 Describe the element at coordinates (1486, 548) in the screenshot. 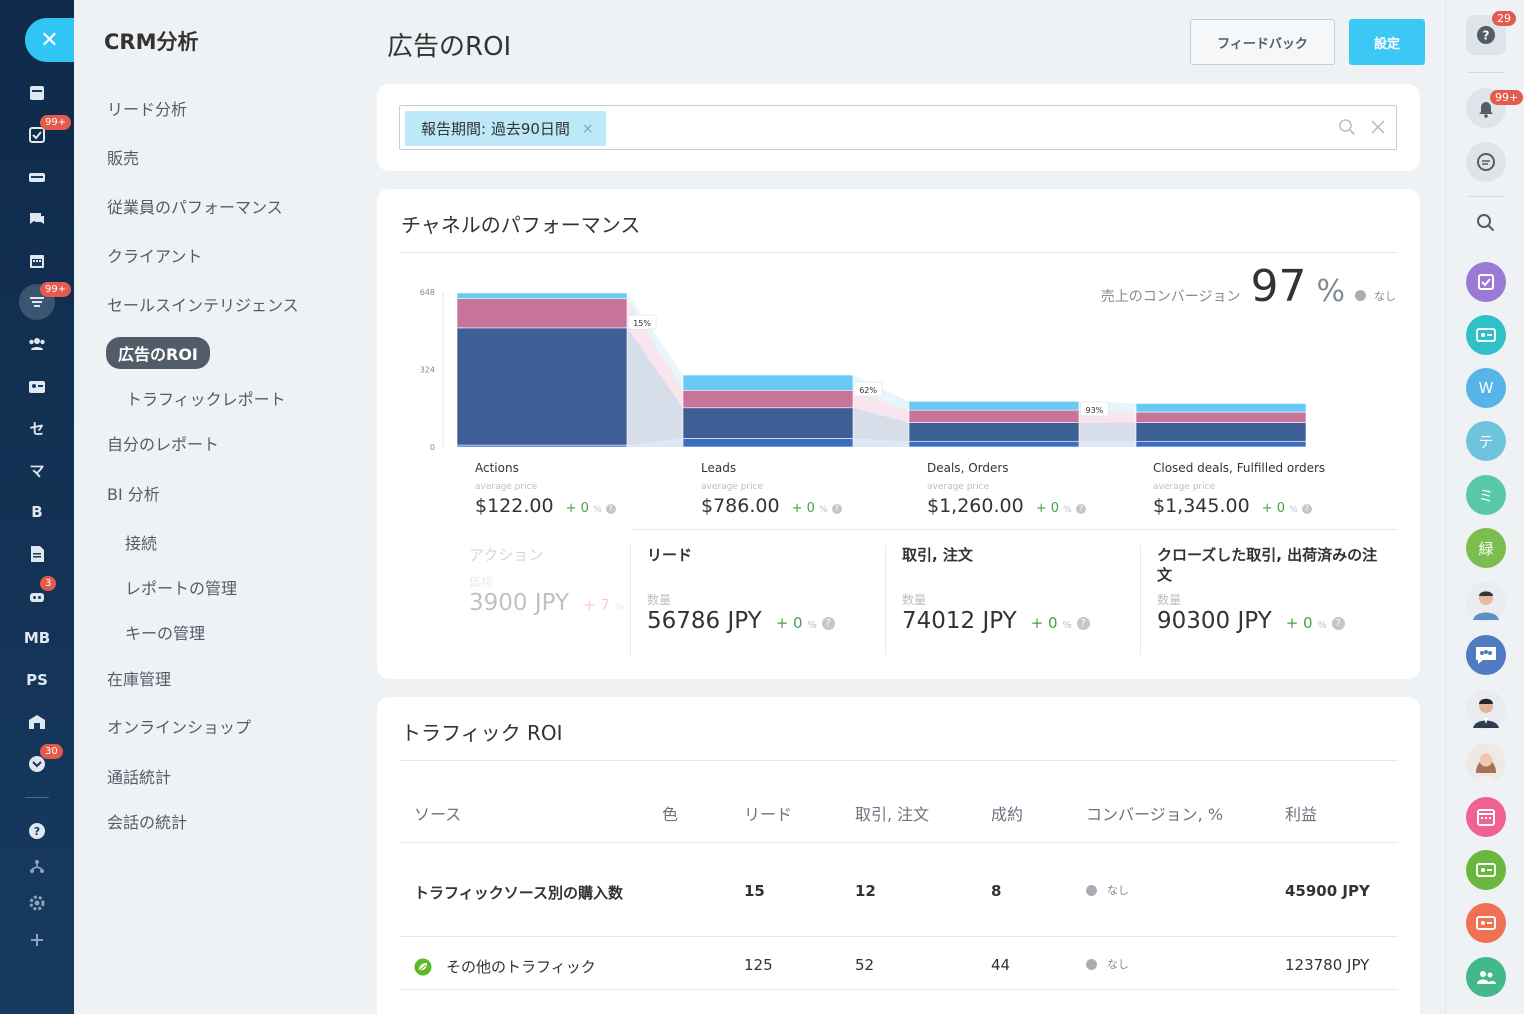

I see `rail-chat-midori: 緑` at that location.